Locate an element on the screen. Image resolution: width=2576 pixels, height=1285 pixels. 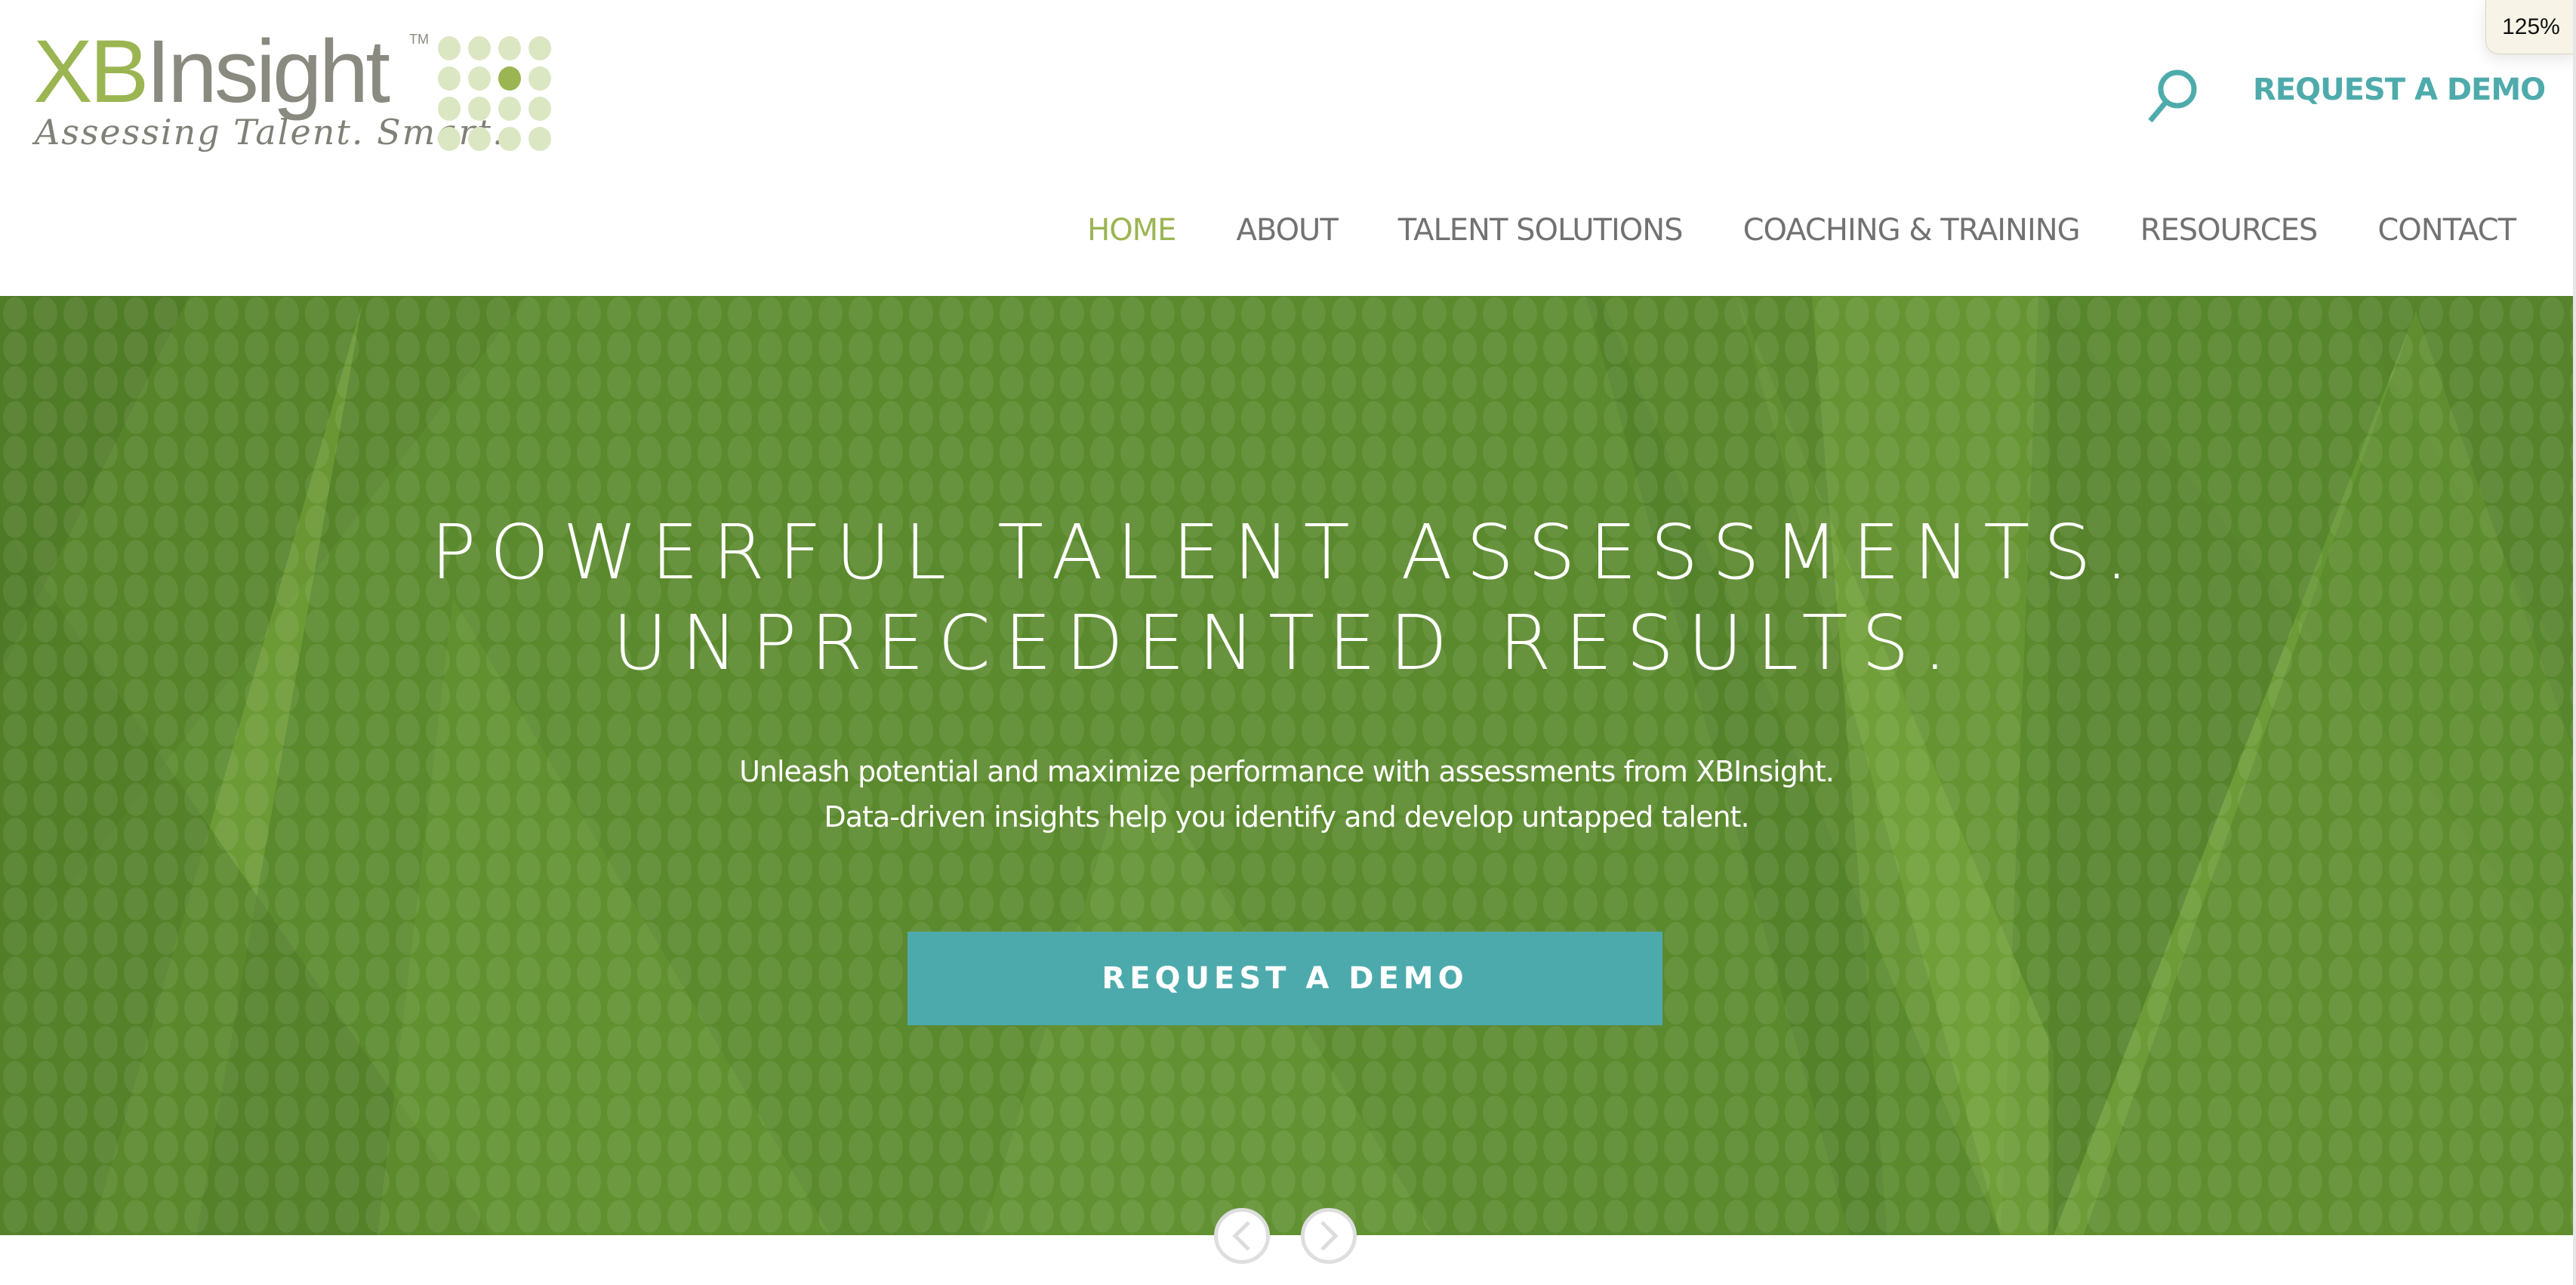
chevron-right-icon is located at coordinates (1329, 1236).